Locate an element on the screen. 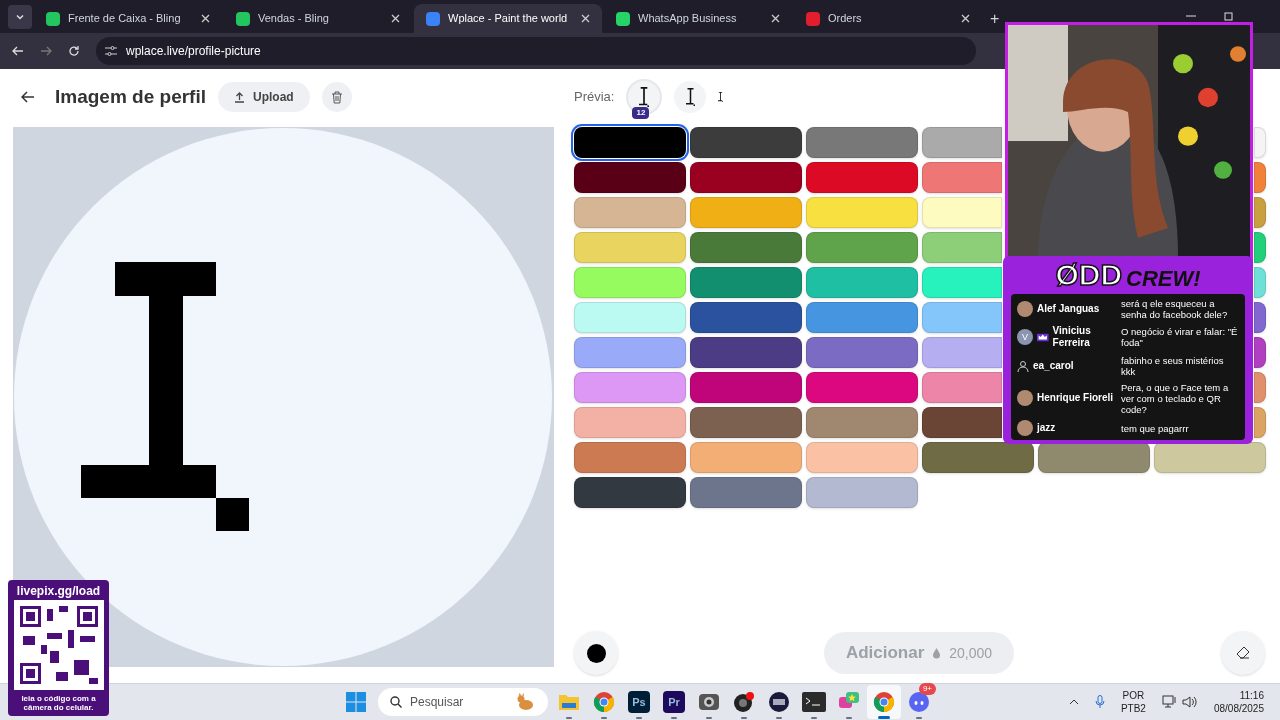 The image size is (1280, 720). discord-icon is located at coordinates (919, 702).